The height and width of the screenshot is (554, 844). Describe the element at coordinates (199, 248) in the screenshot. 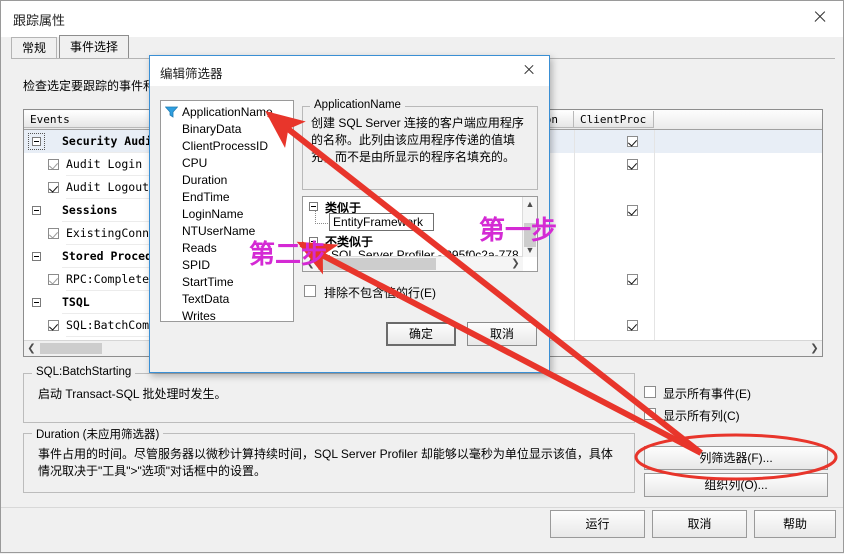

I see `filter-column-reads: Reads` at that location.